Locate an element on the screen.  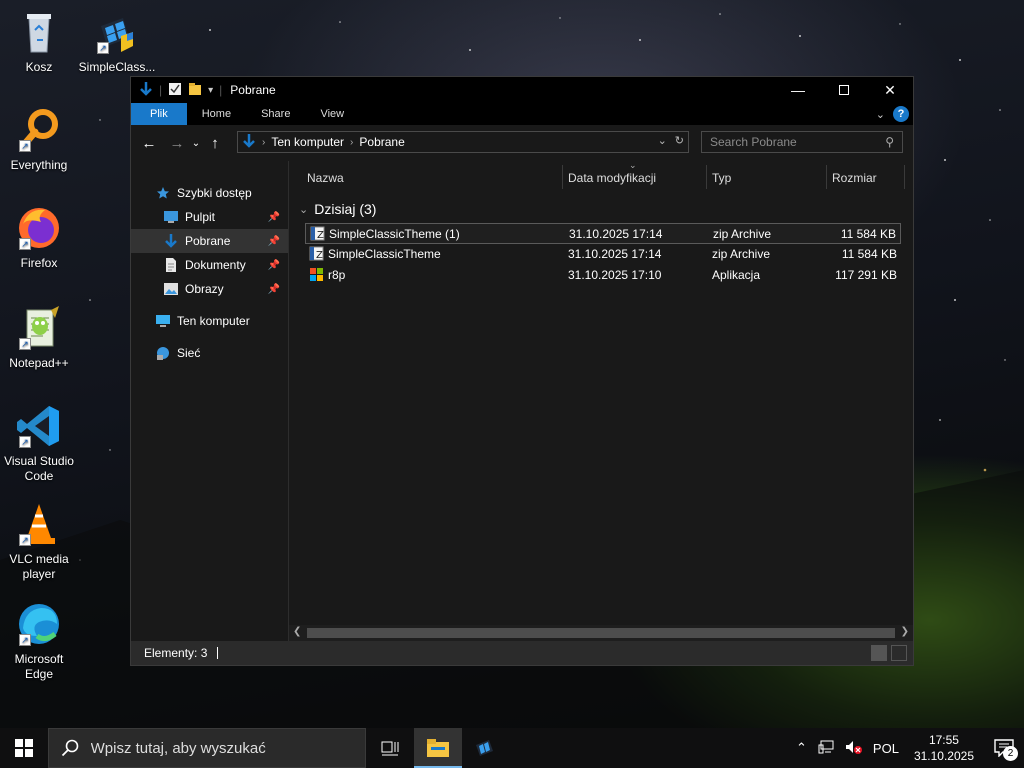
taskbar-search is located at coordinates (207, 748).